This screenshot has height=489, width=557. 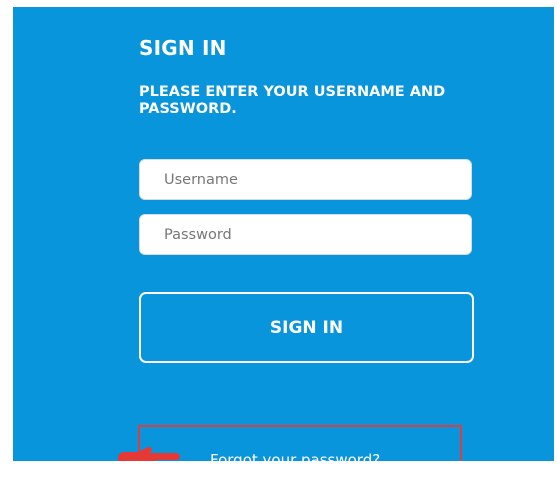 What do you see at coordinates (305, 179) in the screenshot?
I see `username-input` at bounding box center [305, 179].